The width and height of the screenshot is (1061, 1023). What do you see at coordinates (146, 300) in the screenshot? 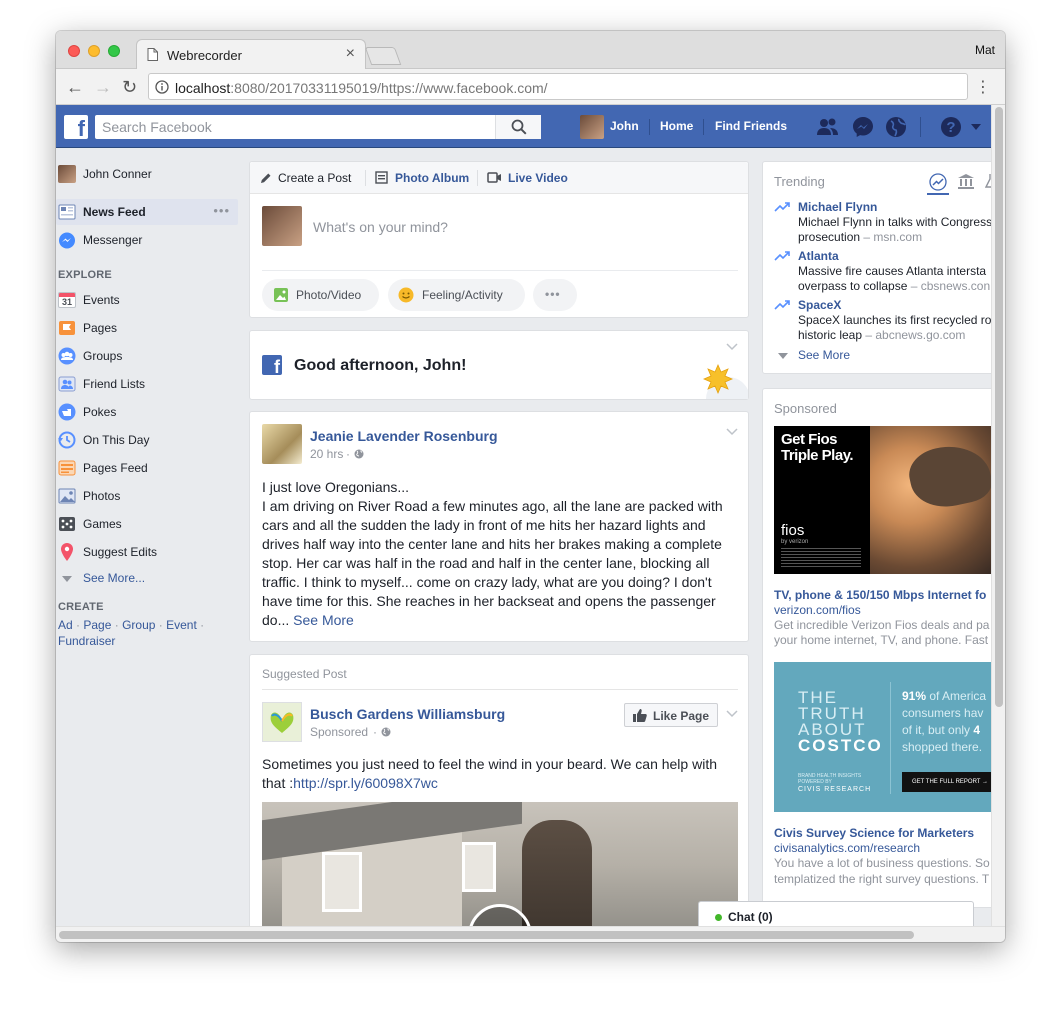
I see `sidebar-item-events: 31 Events` at bounding box center [146, 300].